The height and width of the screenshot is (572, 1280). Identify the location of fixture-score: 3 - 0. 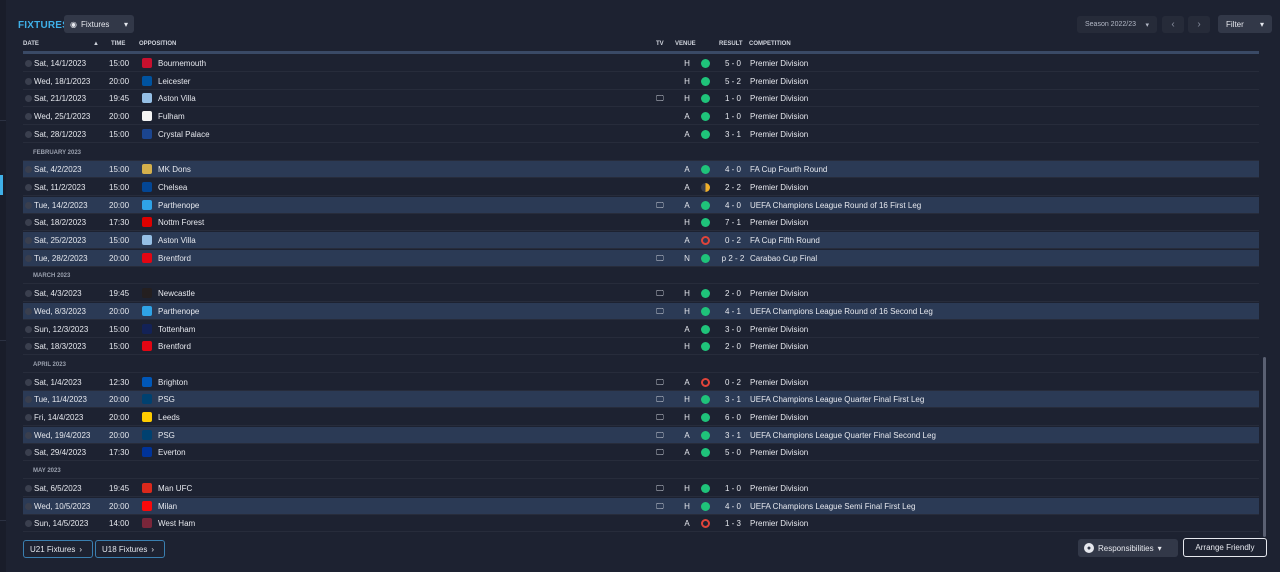
(733, 329).